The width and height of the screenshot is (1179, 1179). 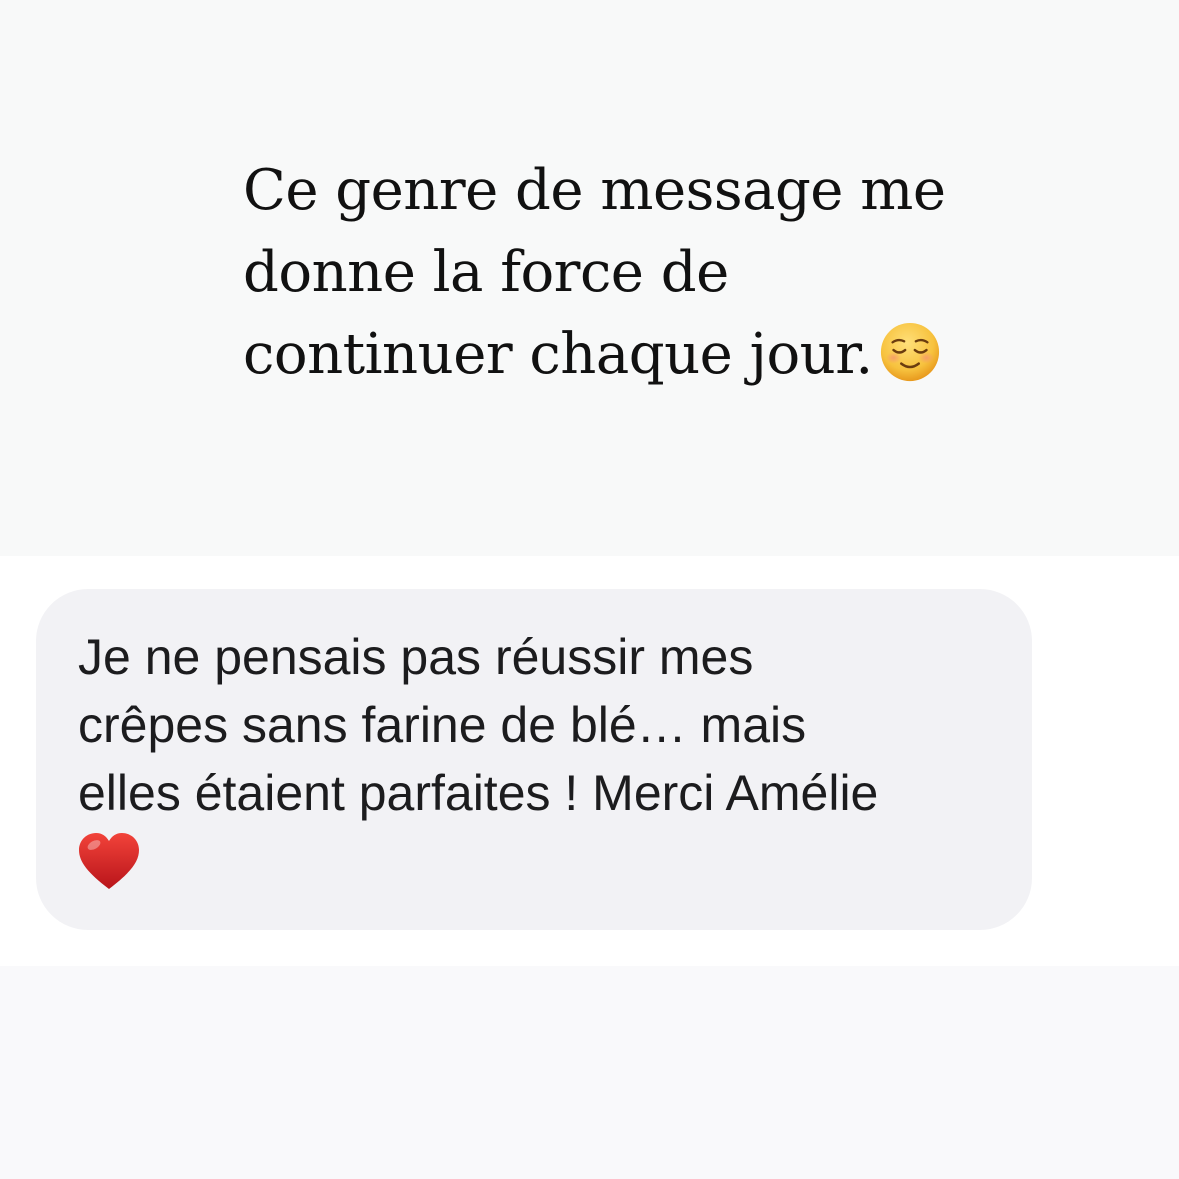 What do you see at coordinates (594, 190) in the screenshot?
I see `caption-line-1: Ce genre de message me` at bounding box center [594, 190].